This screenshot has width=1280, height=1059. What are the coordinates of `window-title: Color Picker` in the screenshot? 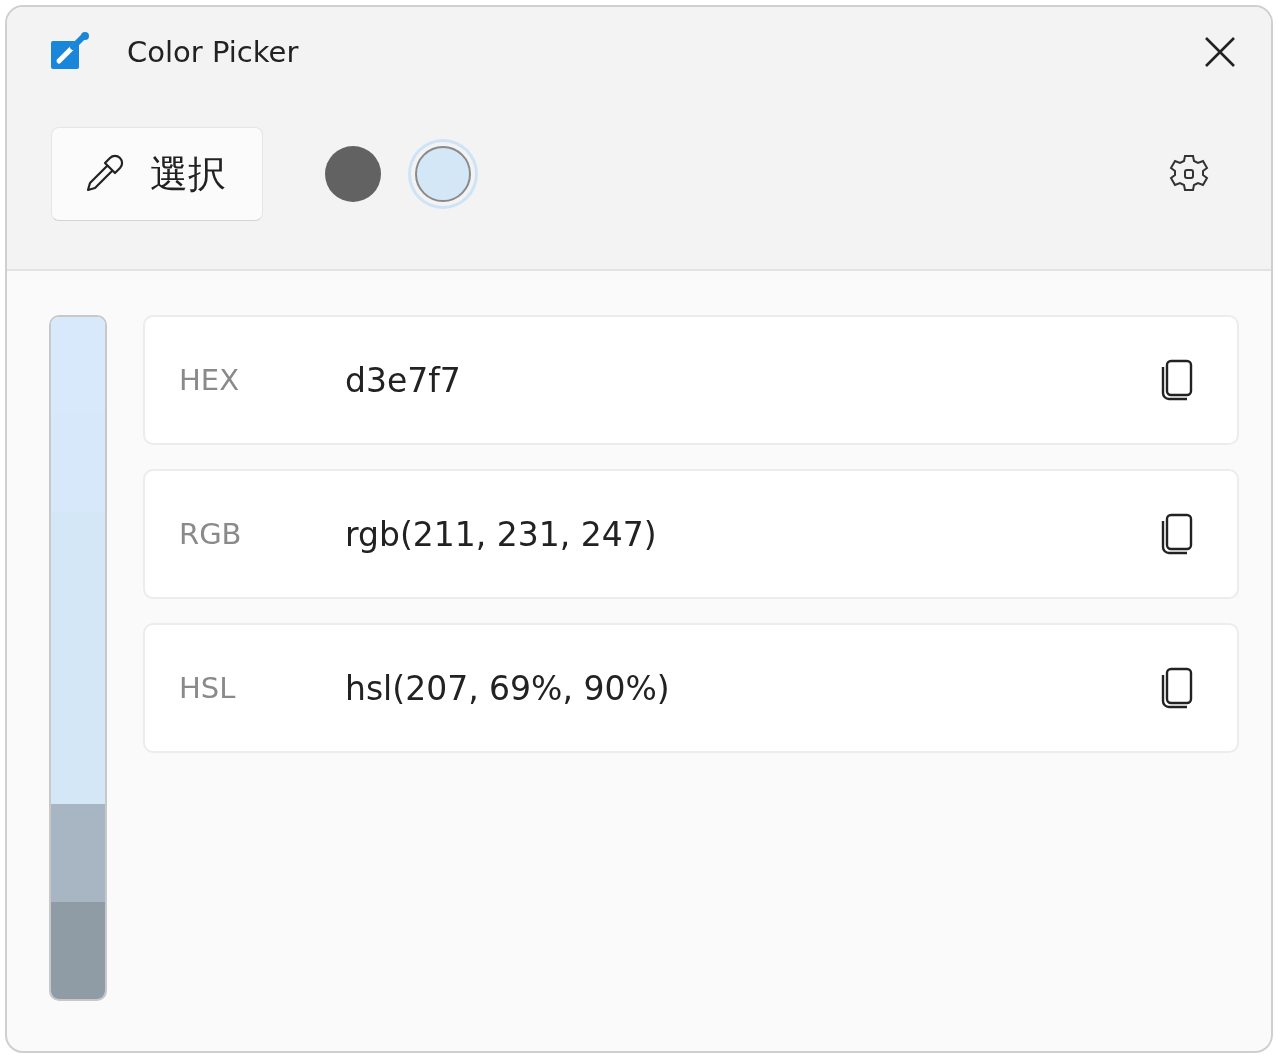 It's located at (213, 52).